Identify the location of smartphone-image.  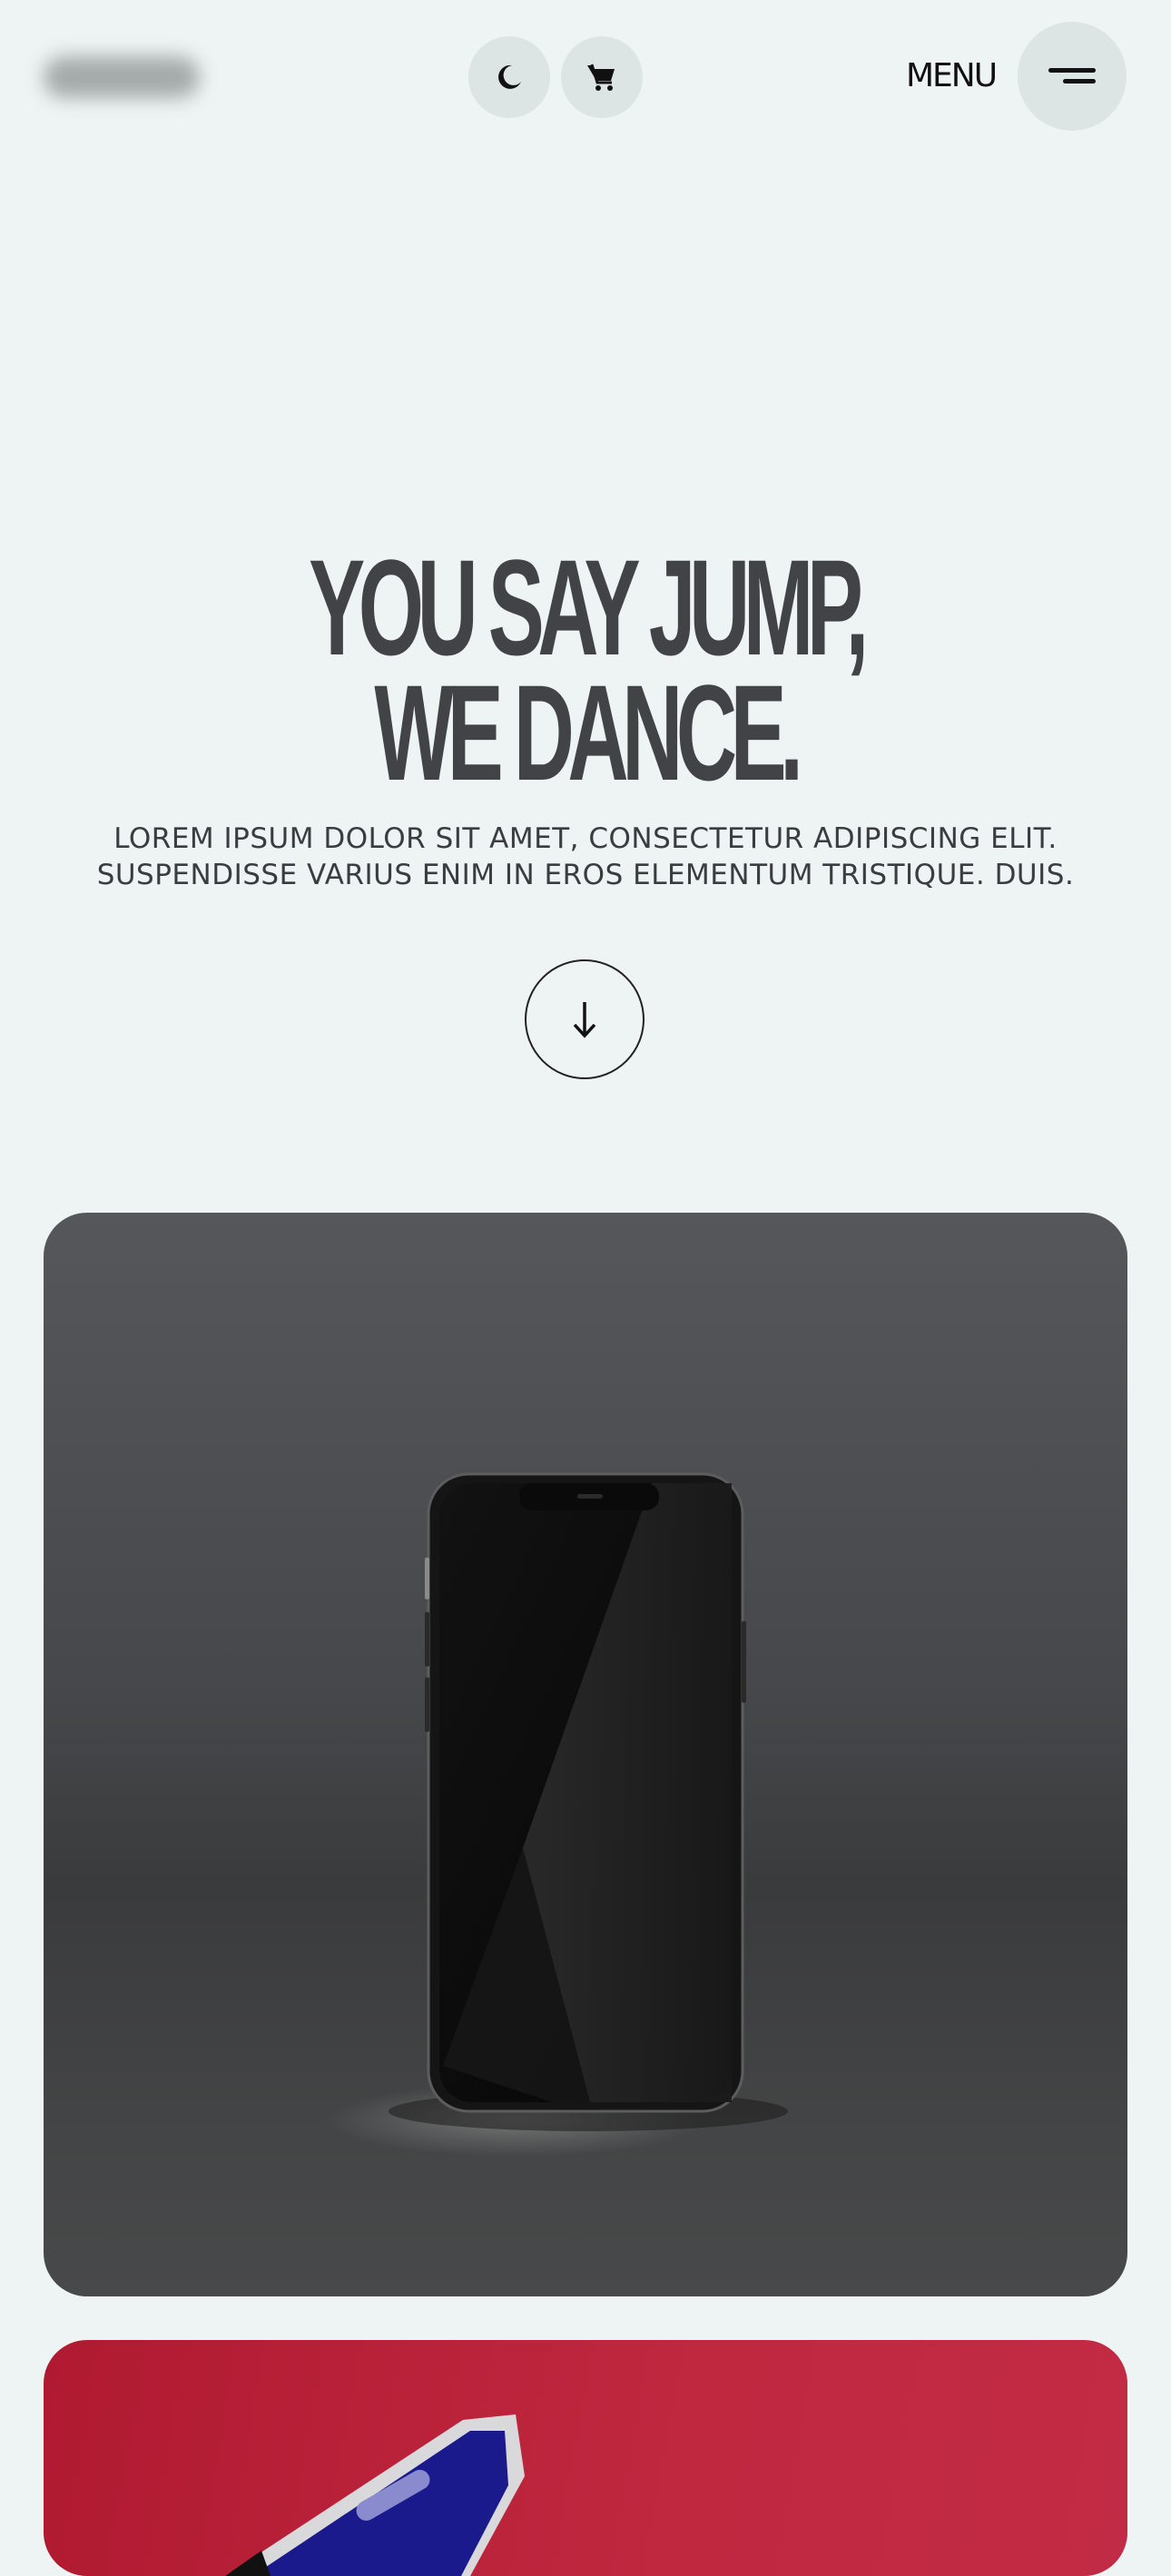
(557, 1814).